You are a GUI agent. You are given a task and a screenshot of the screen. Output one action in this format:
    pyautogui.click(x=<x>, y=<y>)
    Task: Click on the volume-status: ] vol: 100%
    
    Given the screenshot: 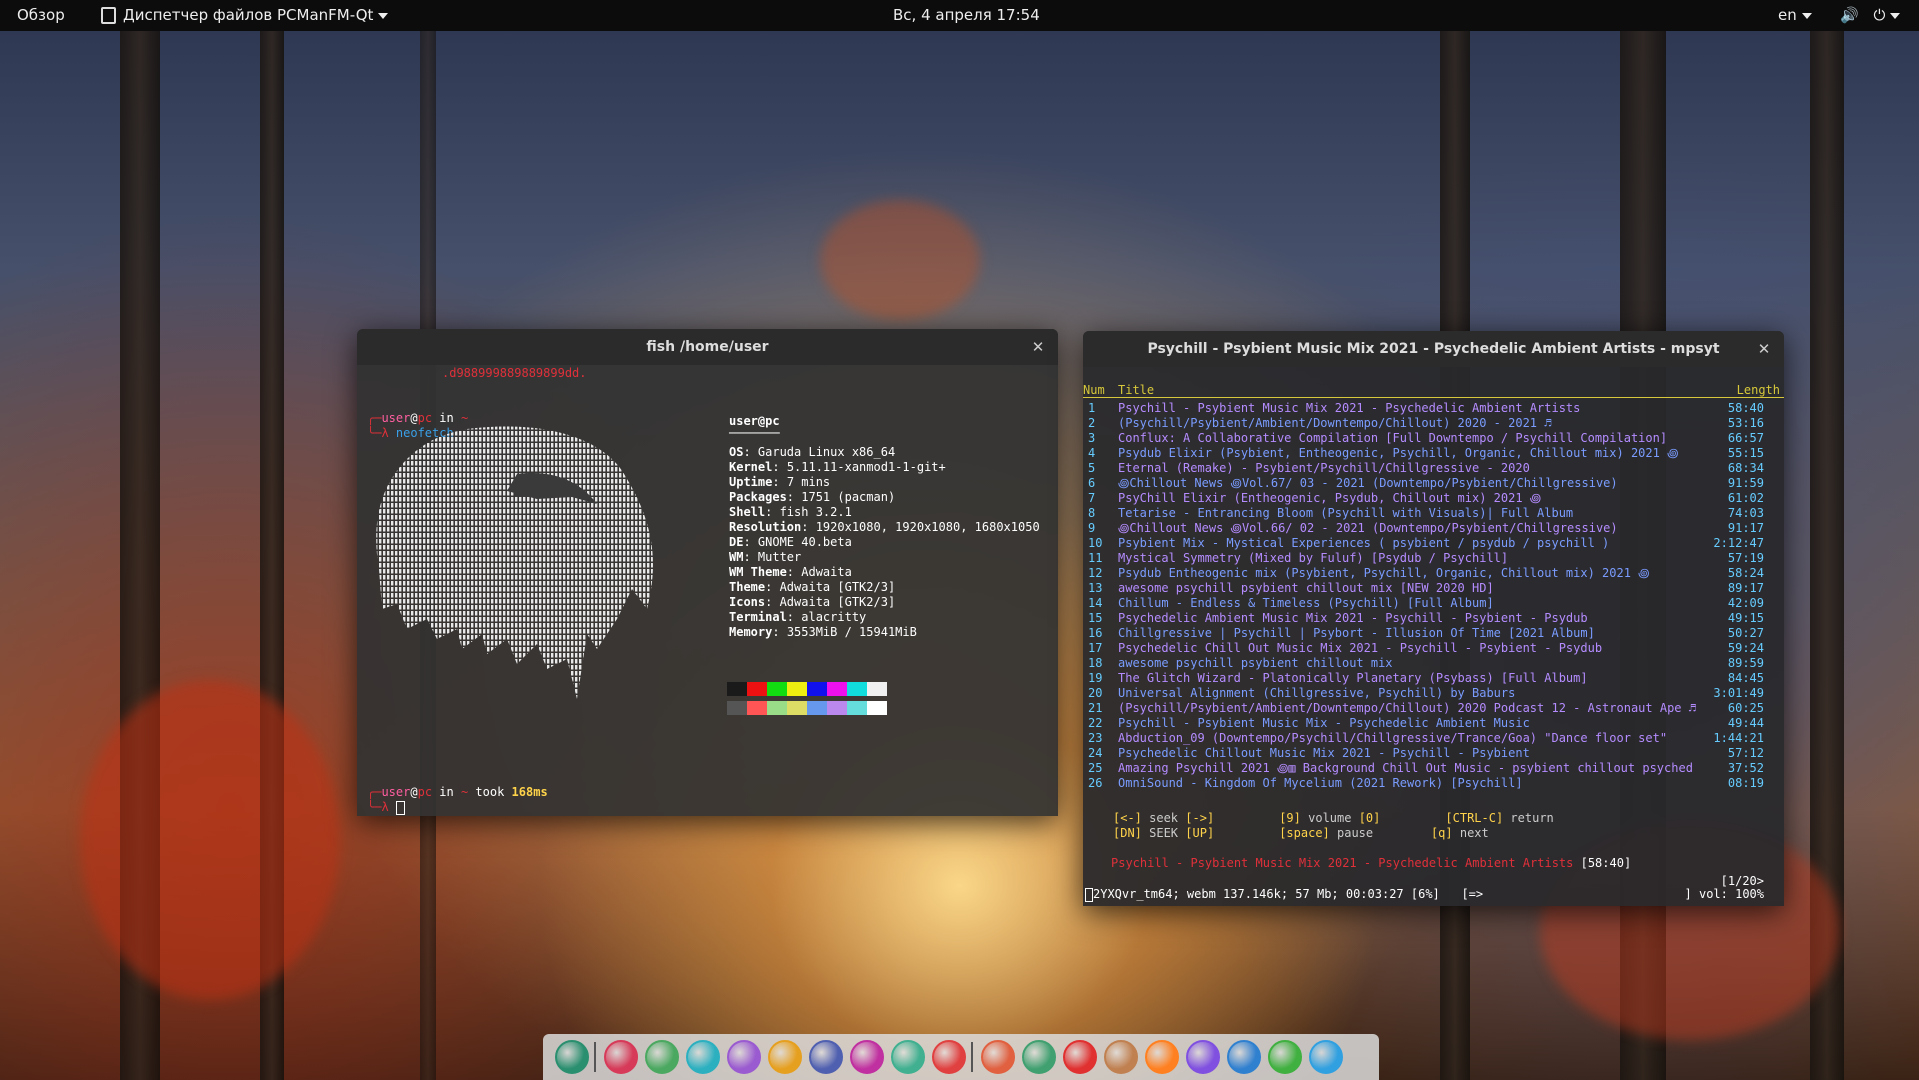 What is the action you would take?
    pyautogui.click(x=1724, y=894)
    